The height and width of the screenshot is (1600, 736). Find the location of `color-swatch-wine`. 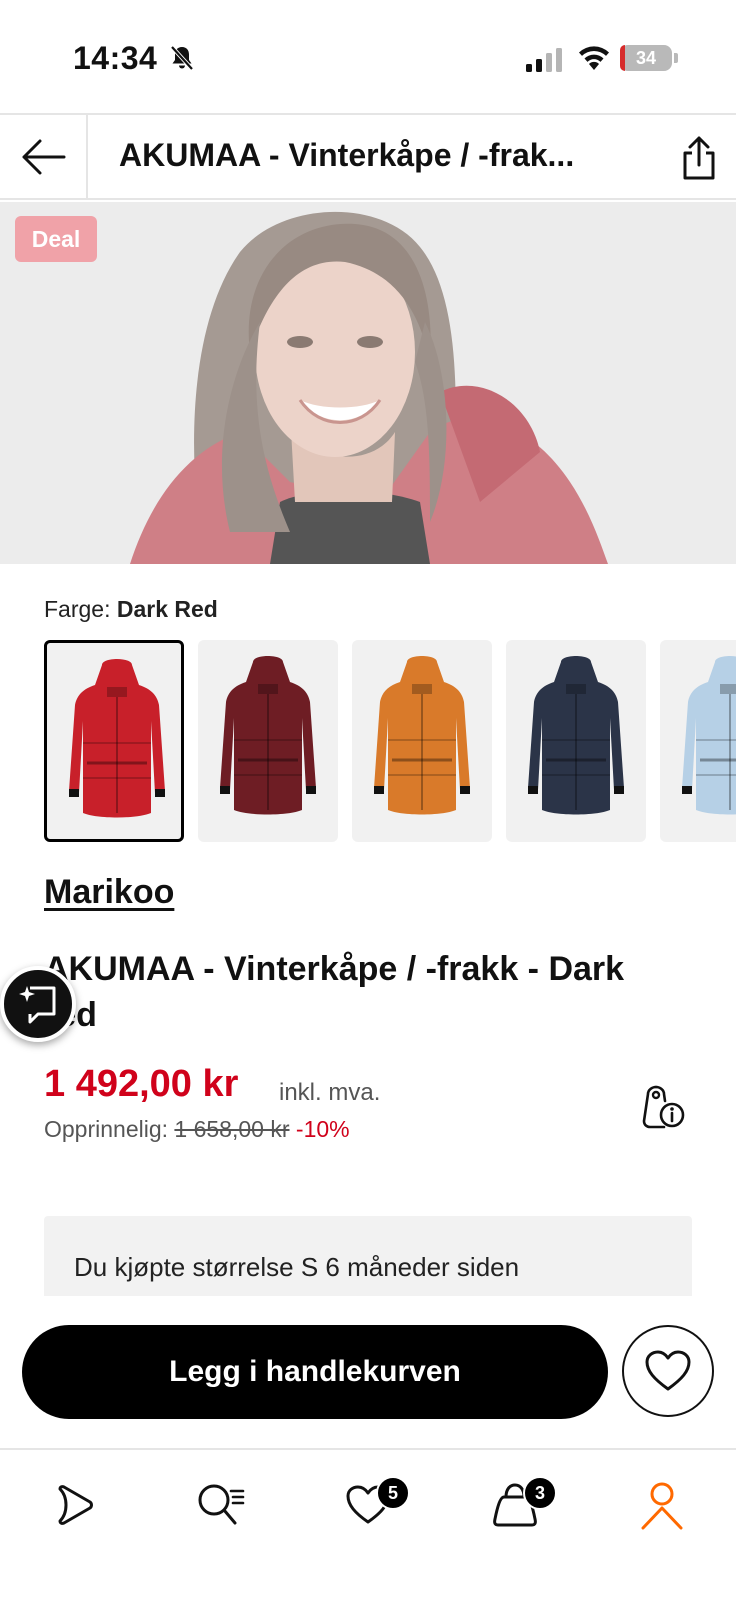

color-swatch-wine is located at coordinates (268, 741).